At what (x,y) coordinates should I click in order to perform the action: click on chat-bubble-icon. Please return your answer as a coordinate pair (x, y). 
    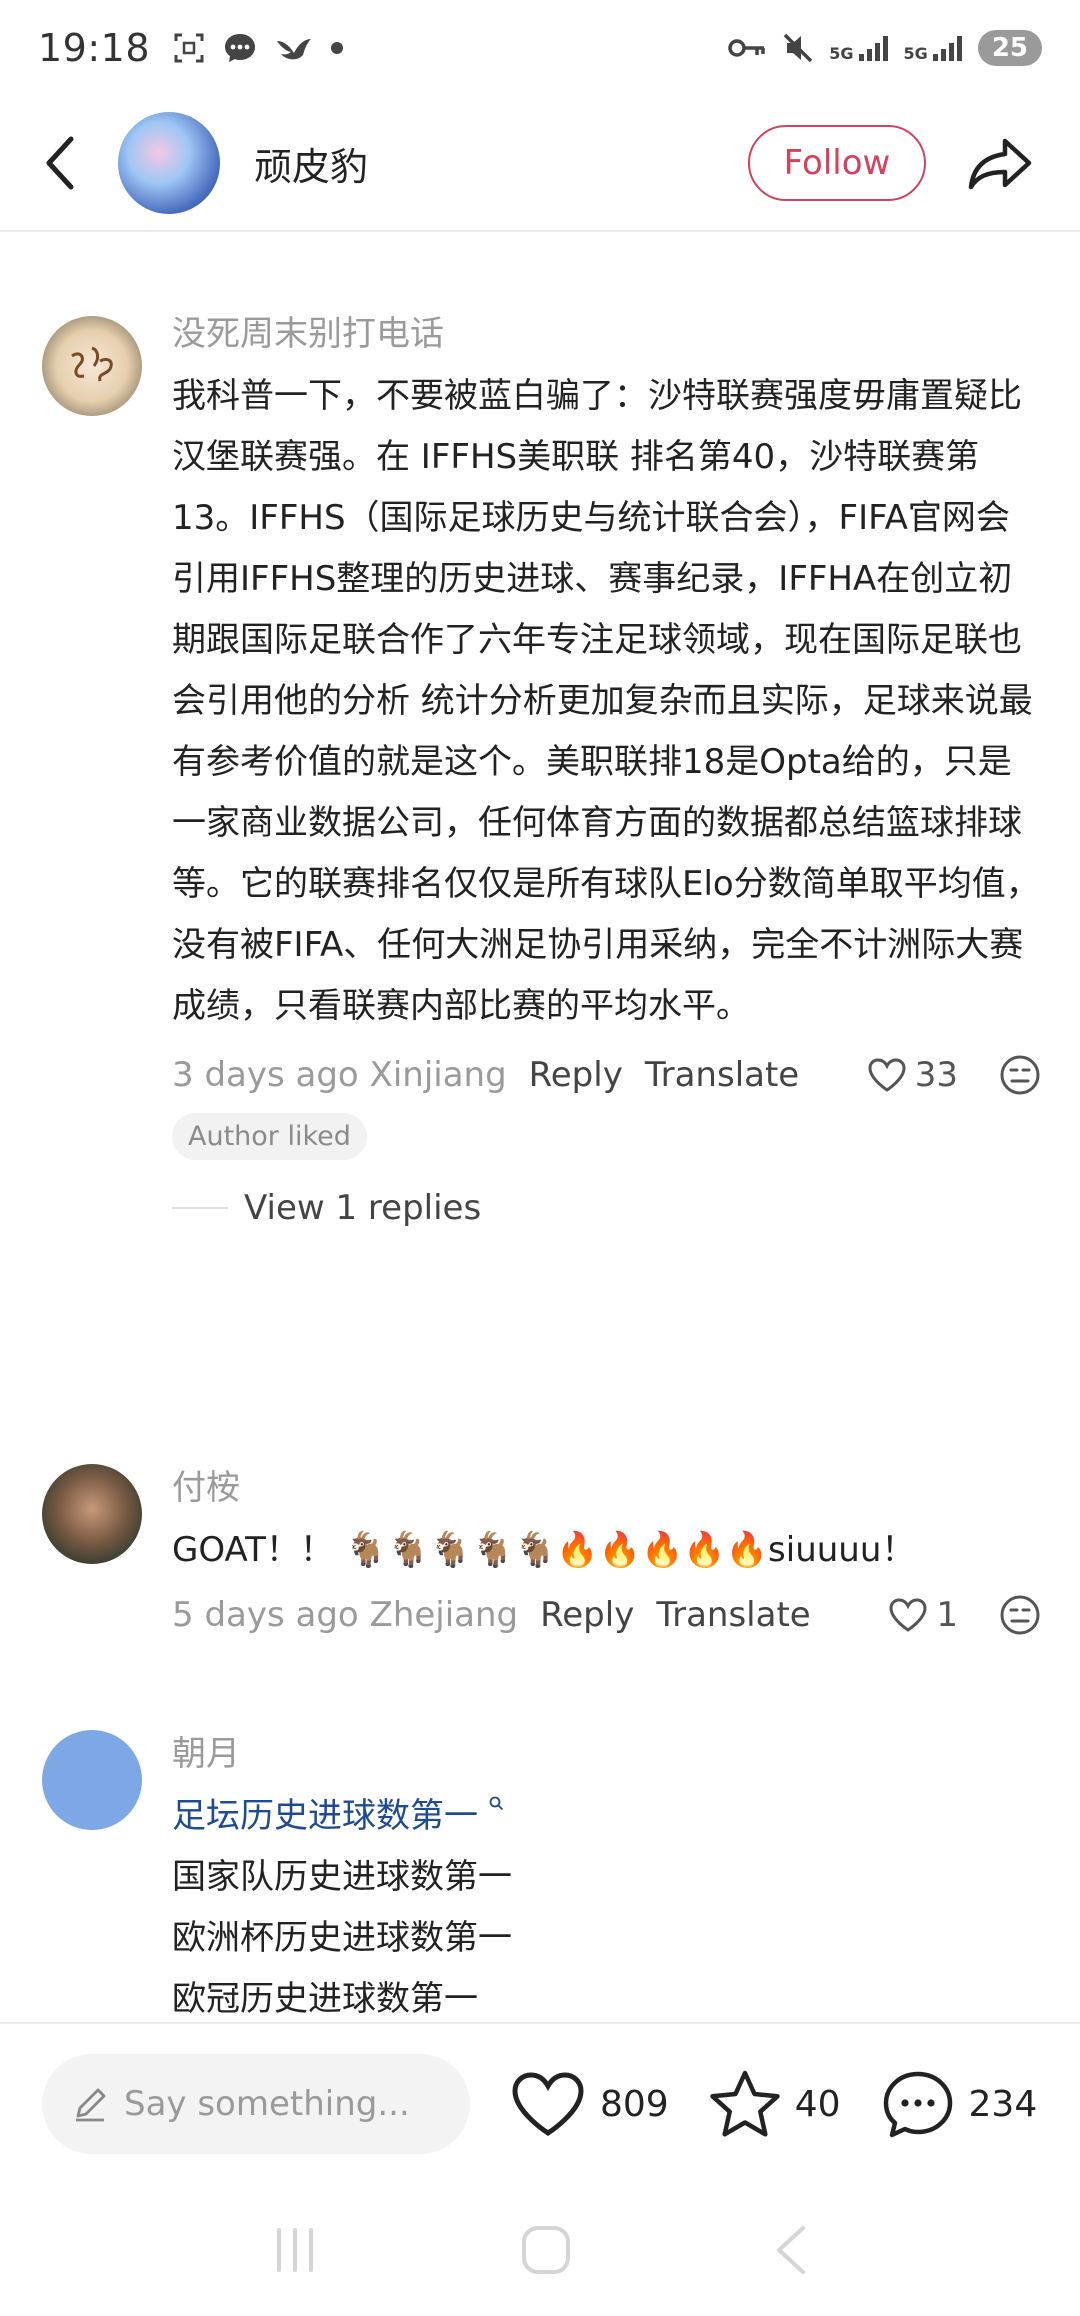
    Looking at the image, I should click on (917, 2104).